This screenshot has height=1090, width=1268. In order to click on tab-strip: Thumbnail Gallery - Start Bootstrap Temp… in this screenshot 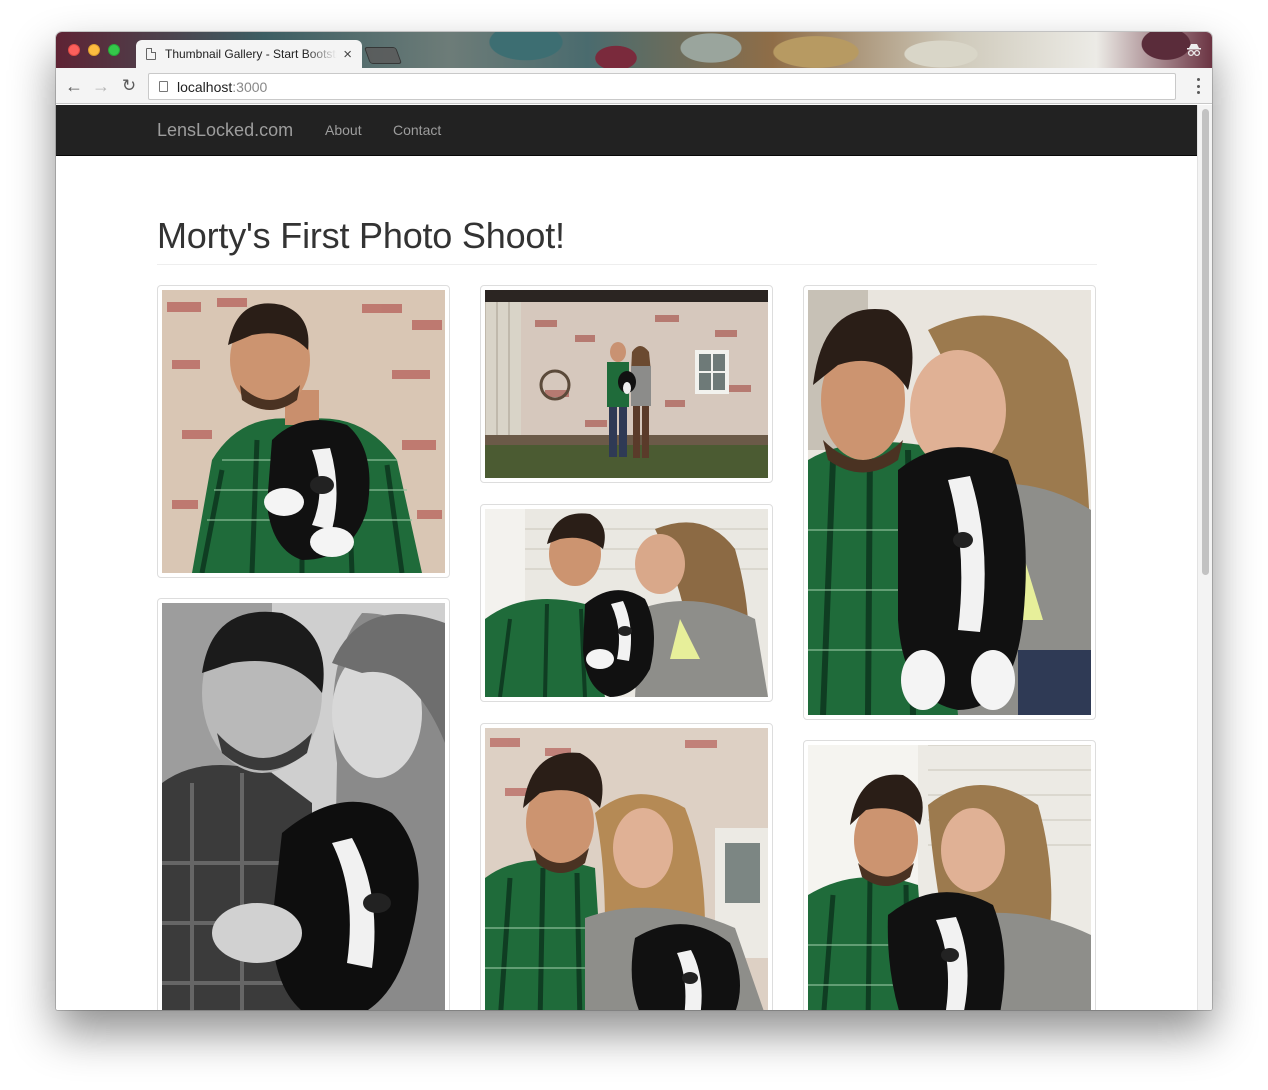, I will do `click(634, 50)`.